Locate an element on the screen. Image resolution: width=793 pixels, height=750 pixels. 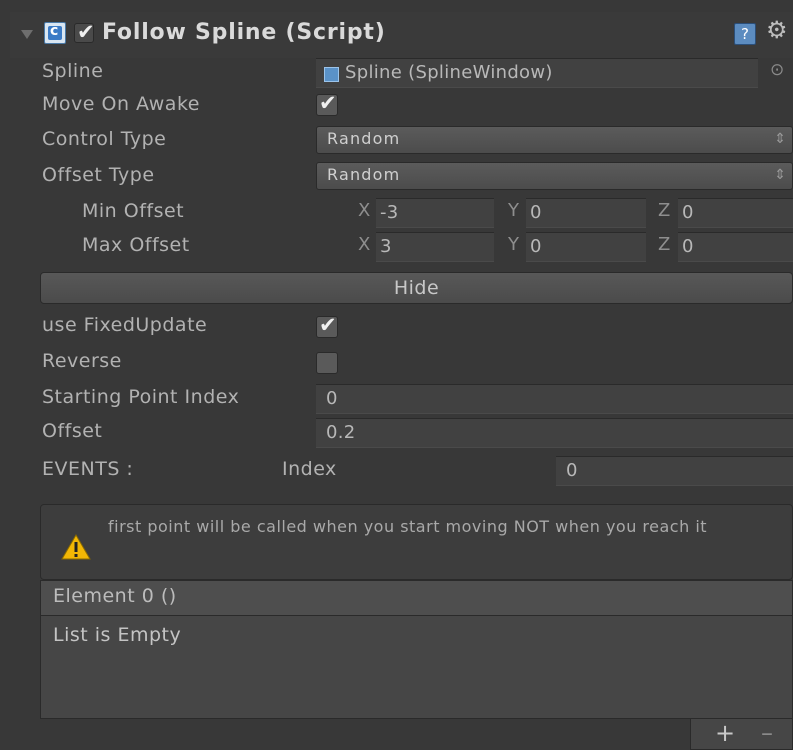
min-offset-y-field: 0 is located at coordinates (586, 213).